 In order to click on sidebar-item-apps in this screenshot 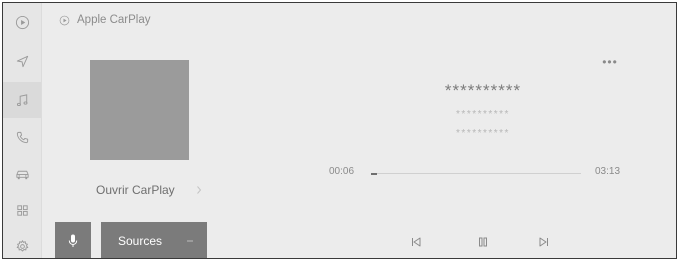, I will do `click(22, 210)`.